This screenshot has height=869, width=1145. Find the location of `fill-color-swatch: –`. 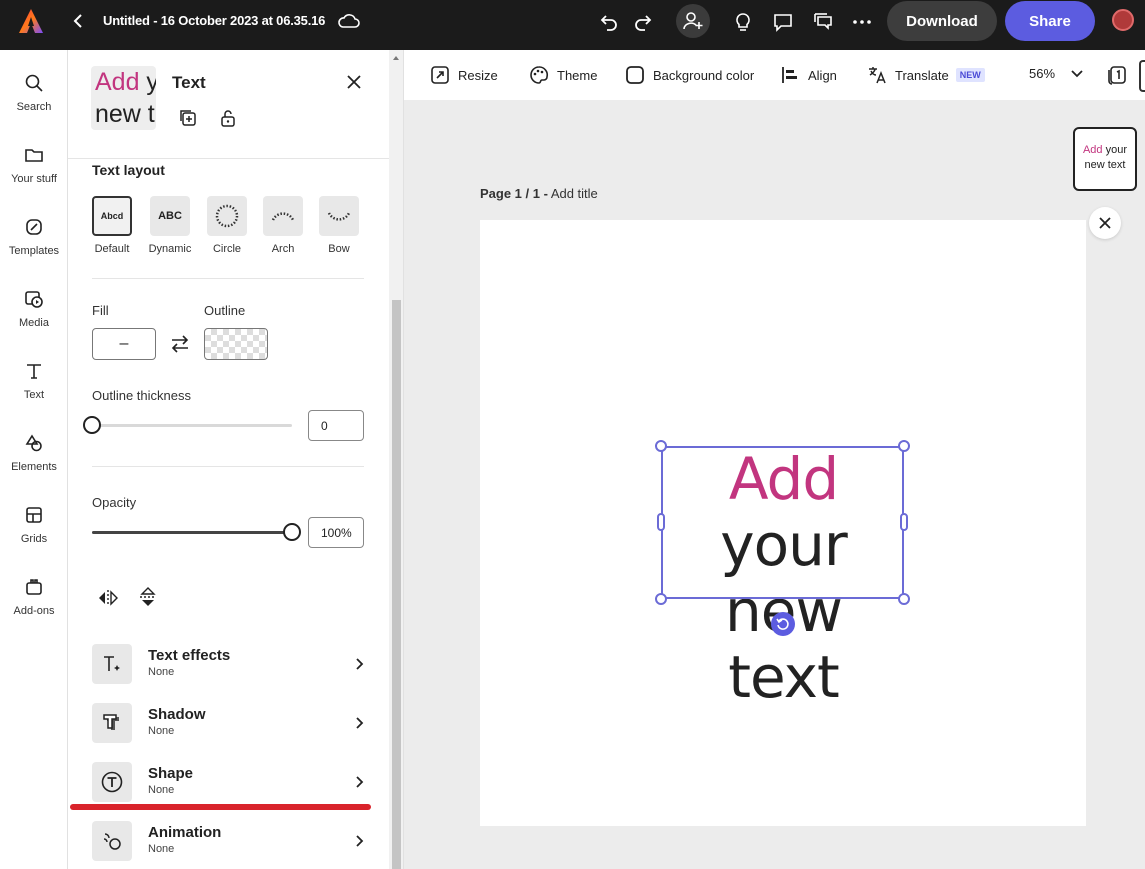

fill-color-swatch: – is located at coordinates (124, 344).